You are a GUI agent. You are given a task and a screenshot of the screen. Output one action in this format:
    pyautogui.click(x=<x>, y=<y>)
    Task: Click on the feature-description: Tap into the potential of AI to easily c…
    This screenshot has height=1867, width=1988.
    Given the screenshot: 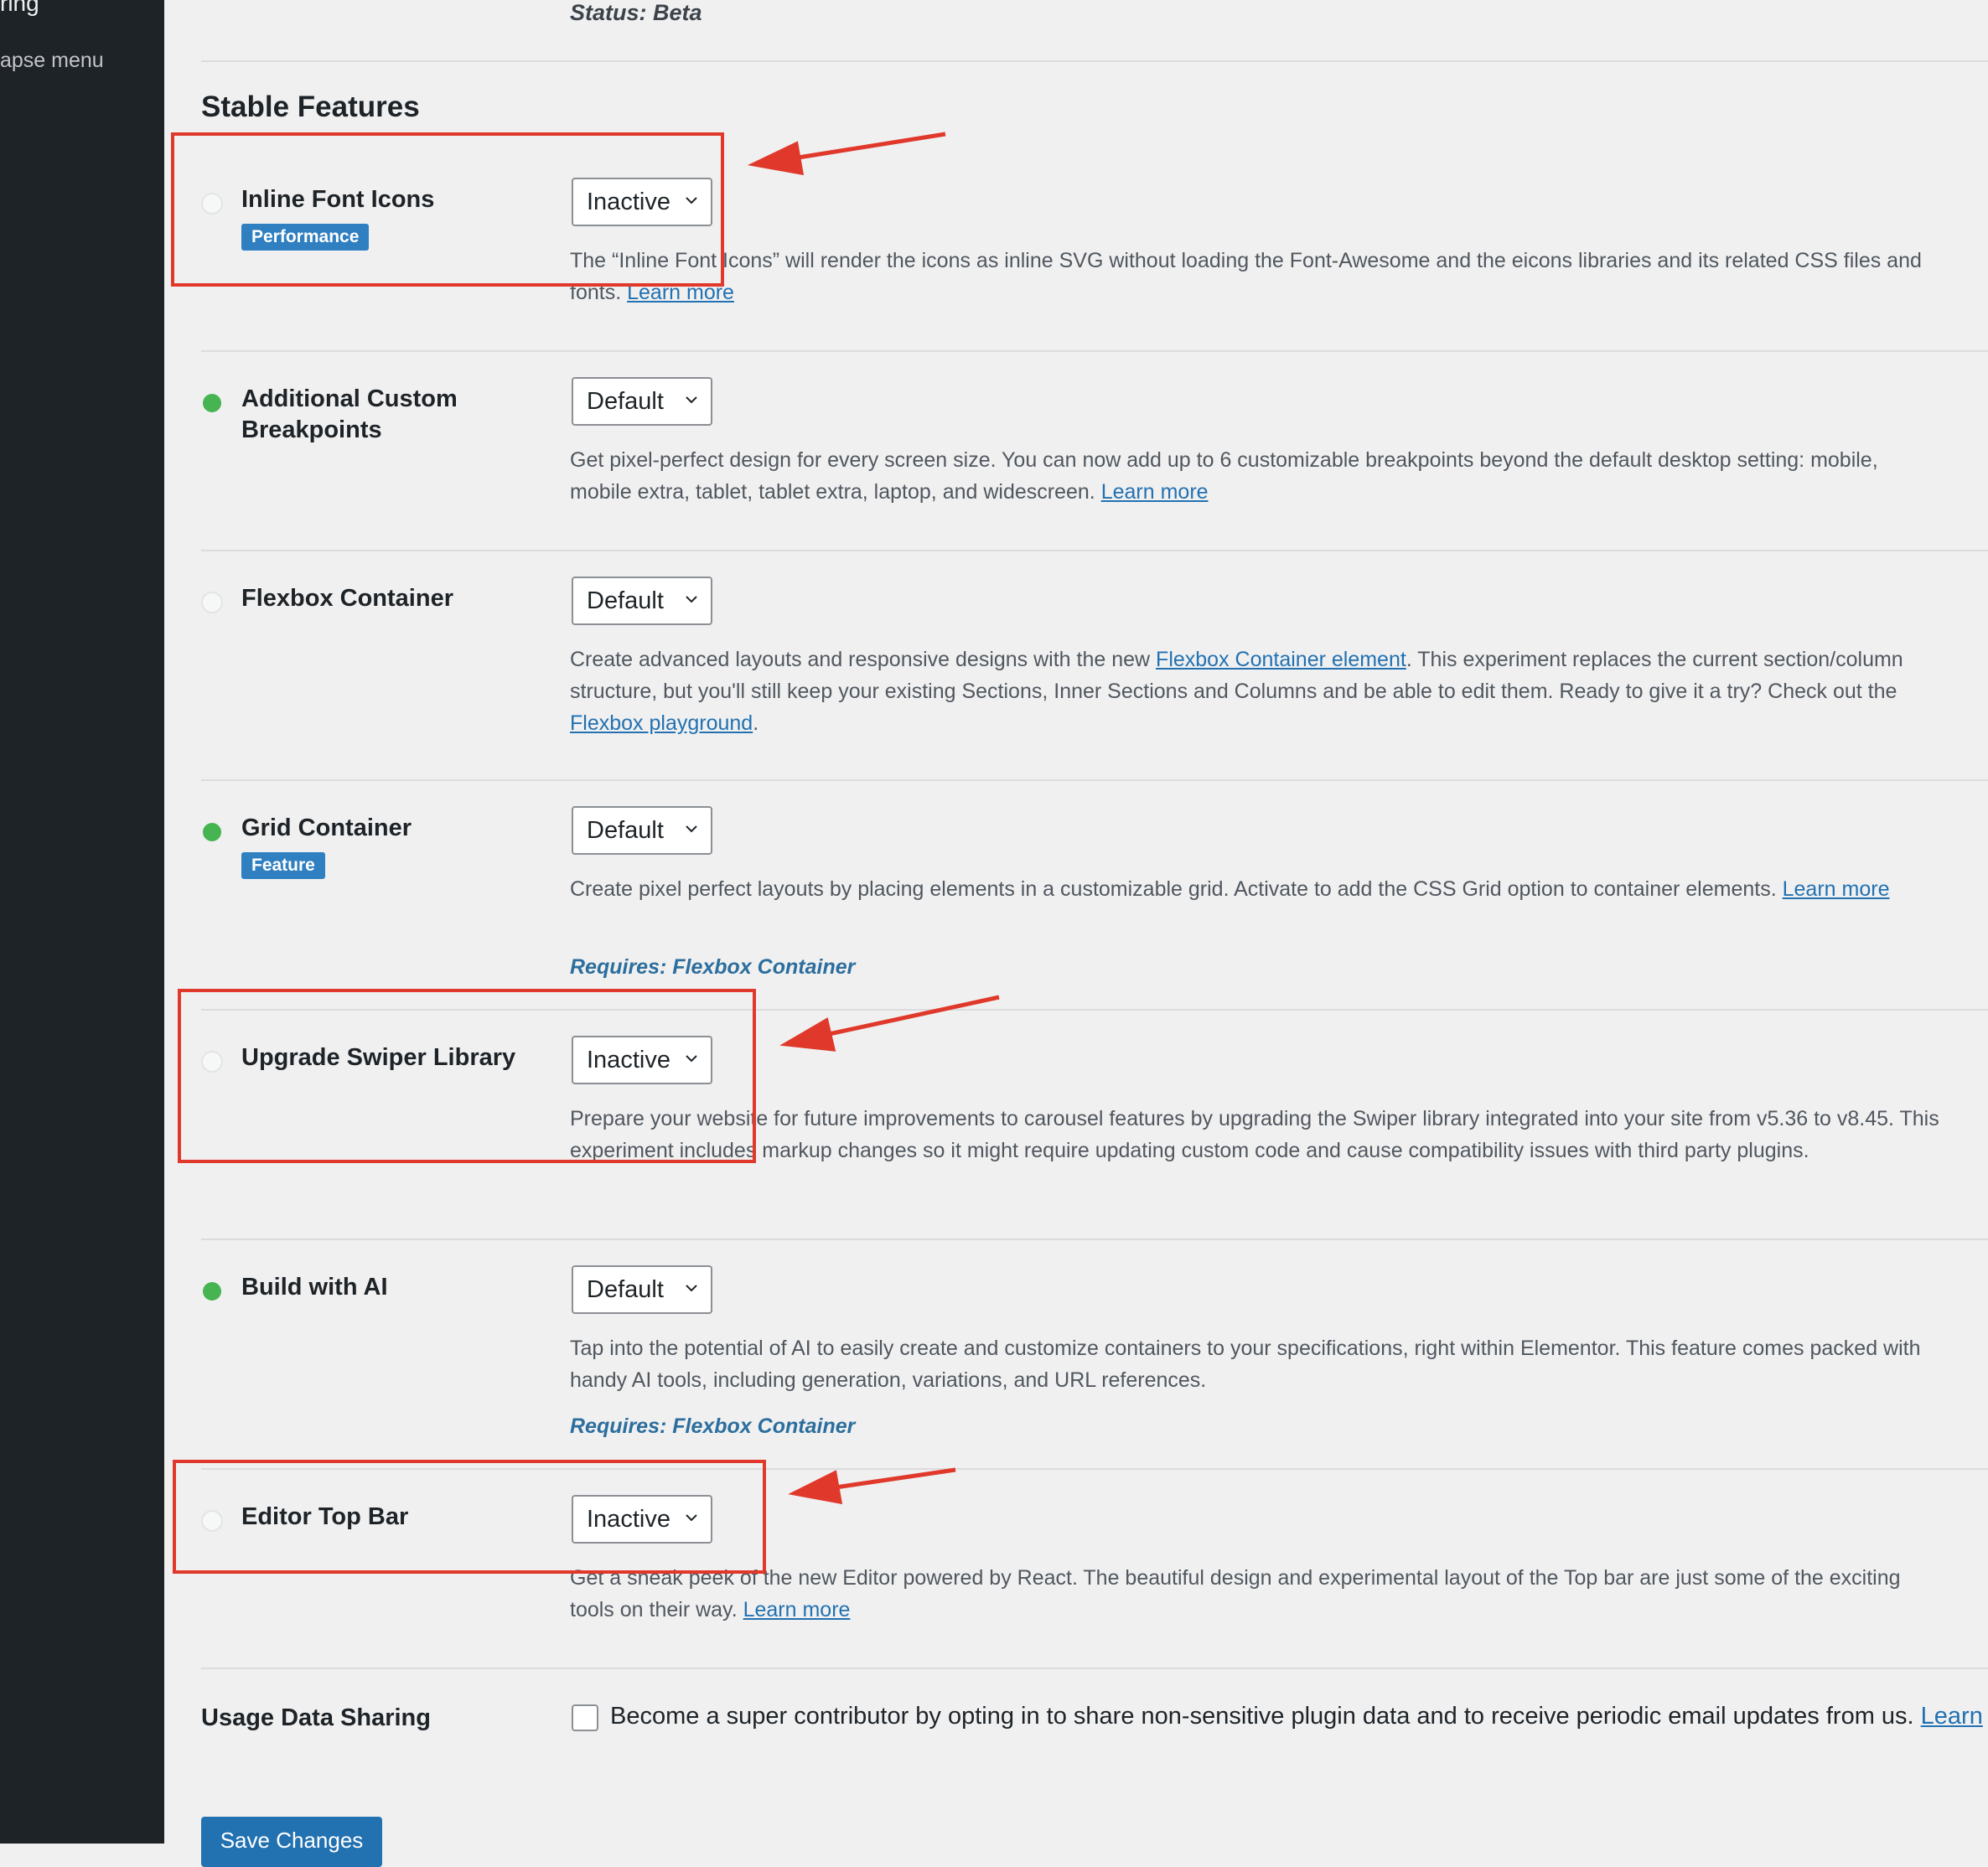 What is the action you would take?
    pyautogui.click(x=1245, y=1364)
    